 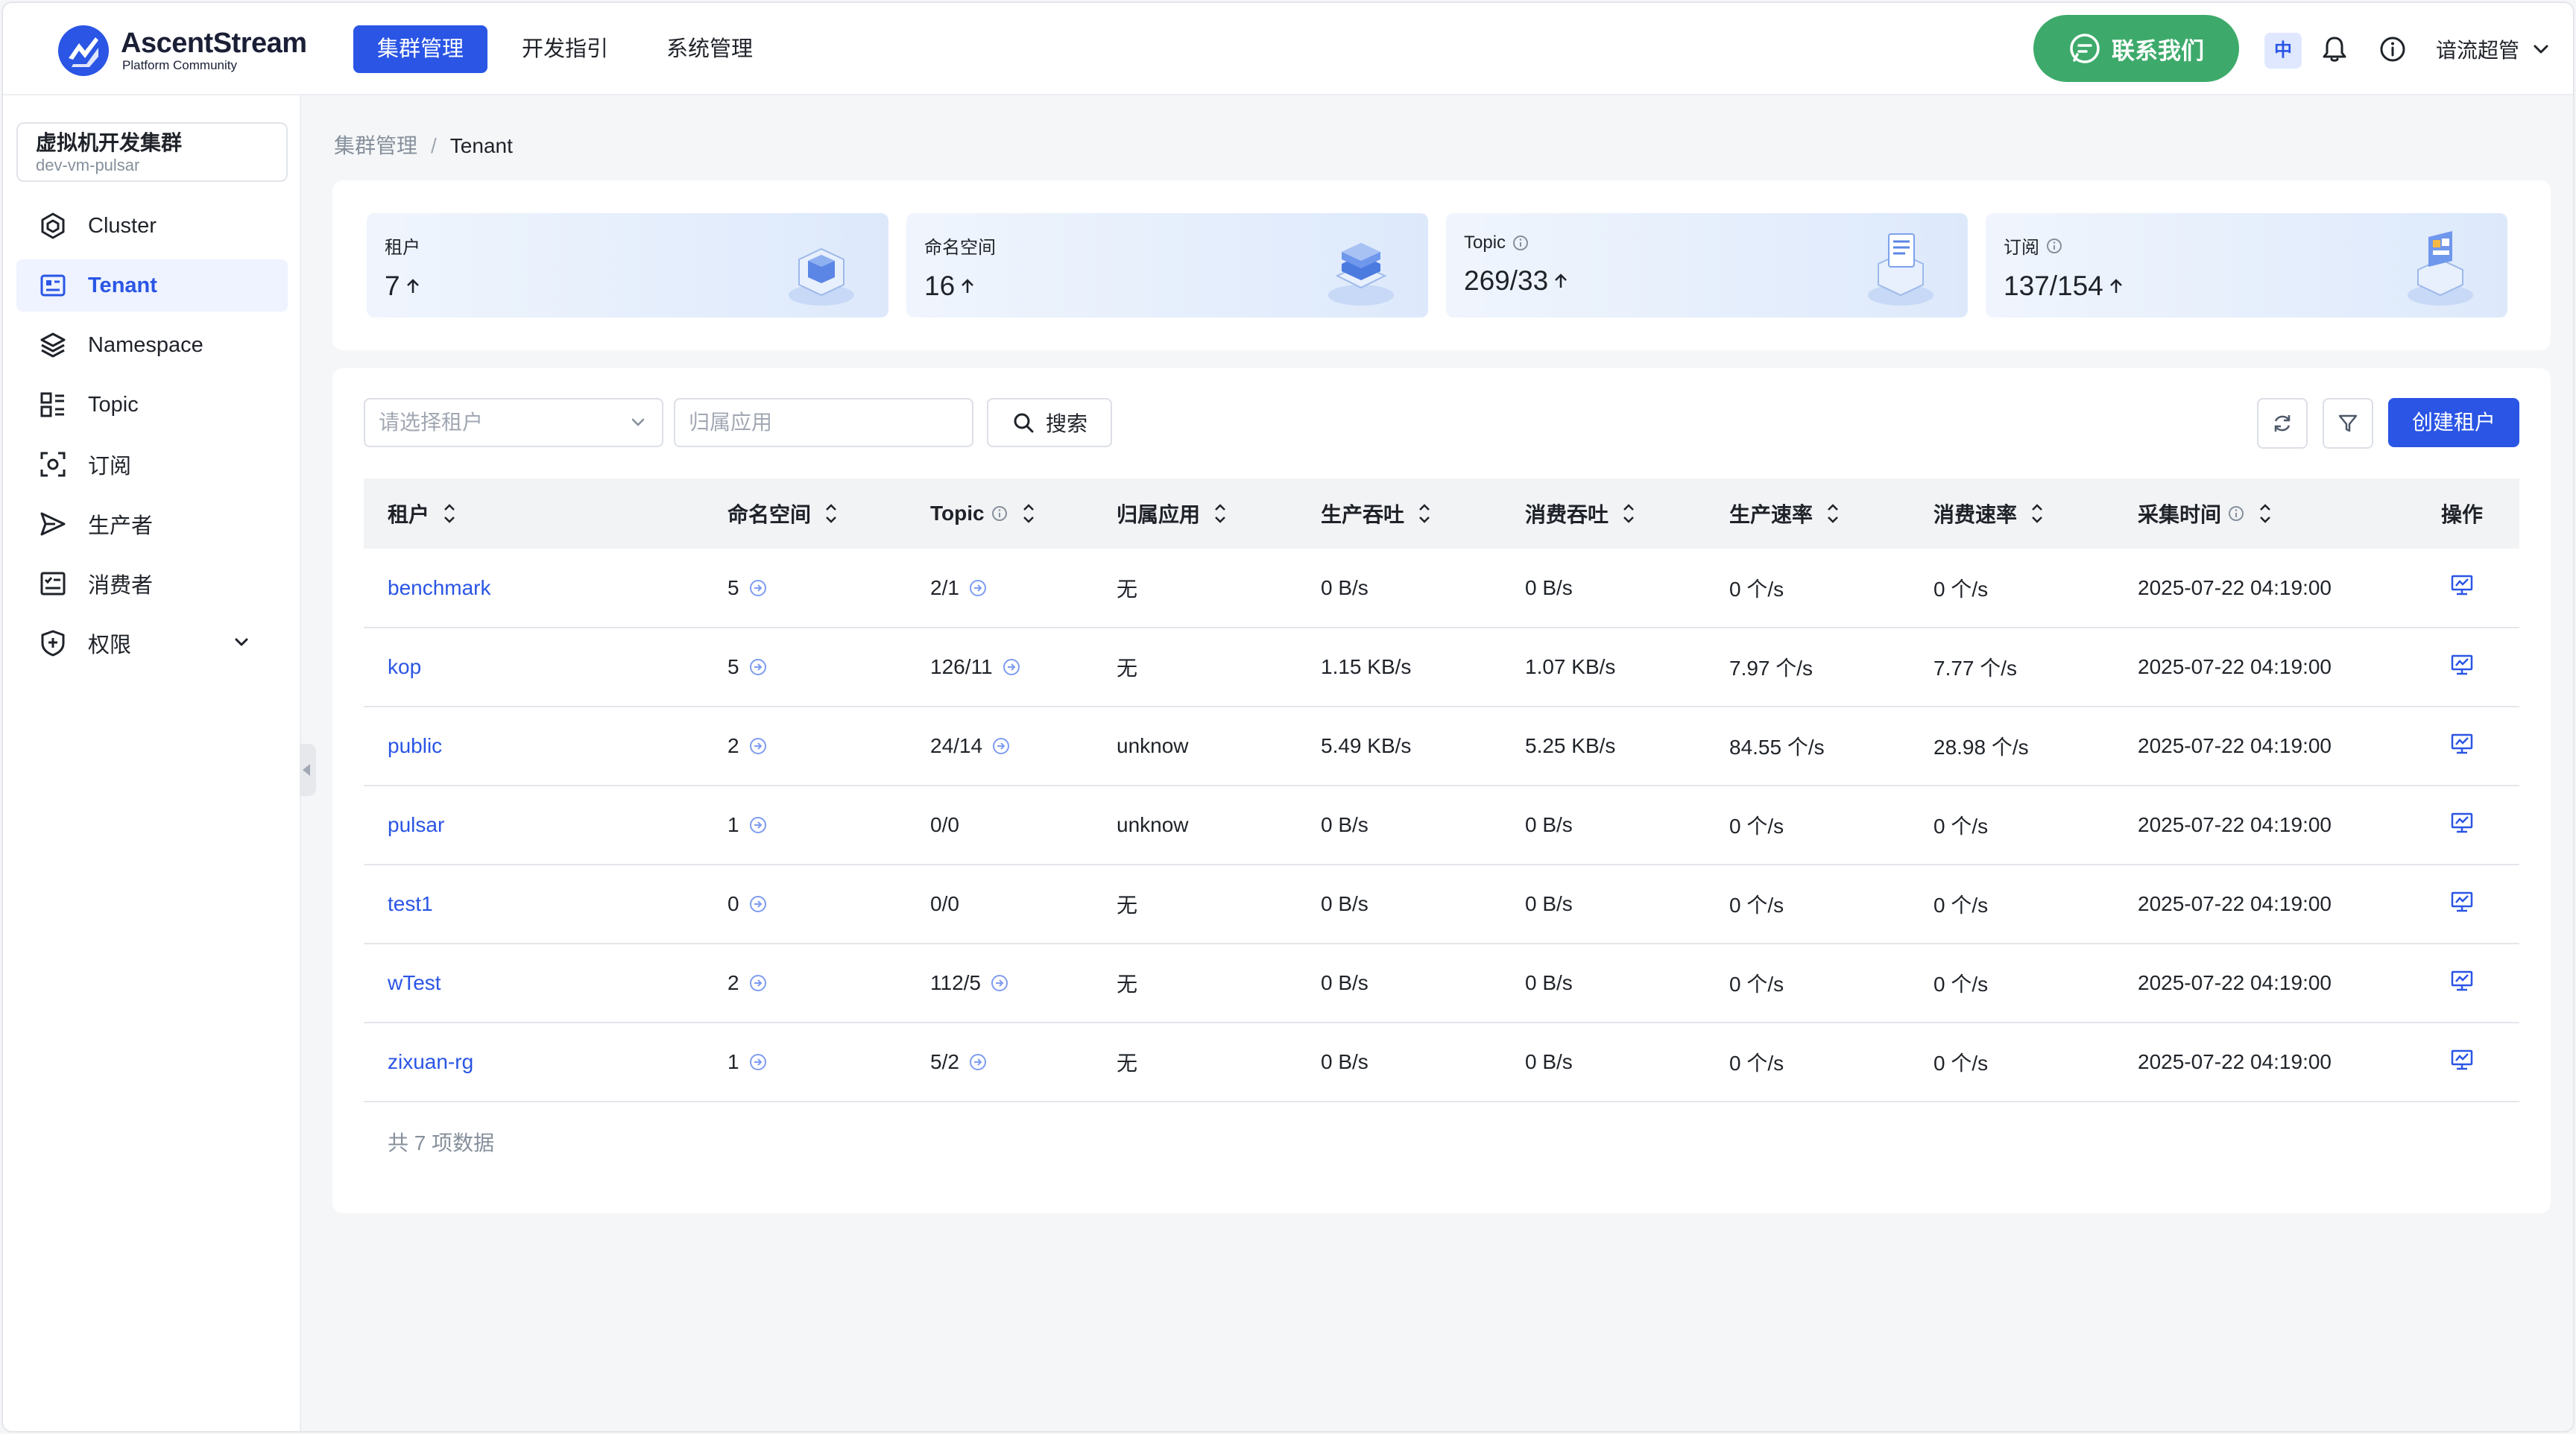 What do you see at coordinates (152, 584) in the screenshot?
I see `sidebar-item-consumer: 消费者` at bounding box center [152, 584].